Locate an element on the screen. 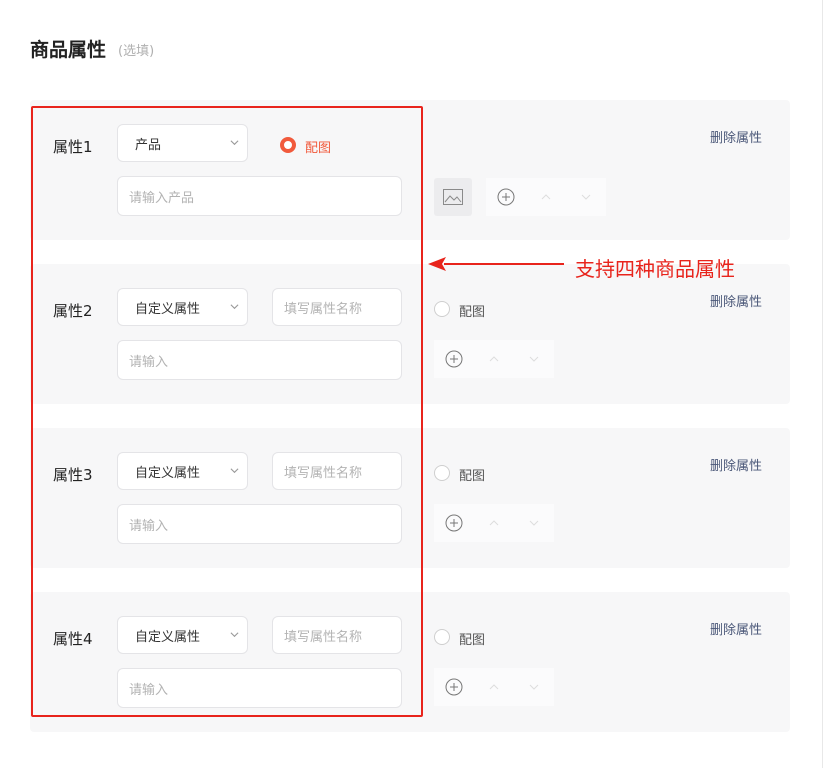 The width and height of the screenshot is (825, 768). arrow-left-icon is located at coordinates (496, 264).